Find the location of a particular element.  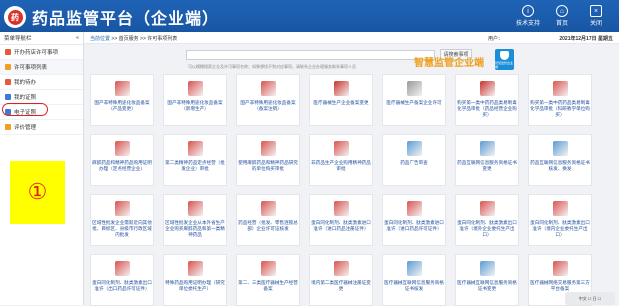

breadcrumb-home: 当前位置 is located at coordinates (100, 39).